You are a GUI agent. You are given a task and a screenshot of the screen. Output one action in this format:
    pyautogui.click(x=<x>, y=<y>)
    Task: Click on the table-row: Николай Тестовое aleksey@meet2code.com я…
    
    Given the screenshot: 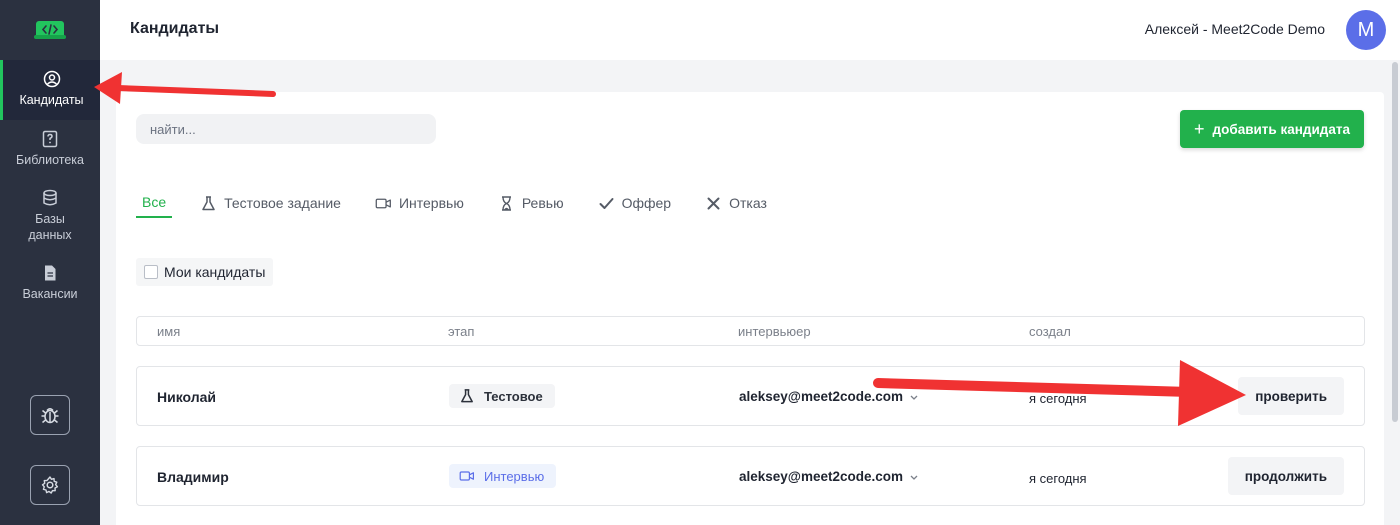 What is the action you would take?
    pyautogui.click(x=750, y=396)
    